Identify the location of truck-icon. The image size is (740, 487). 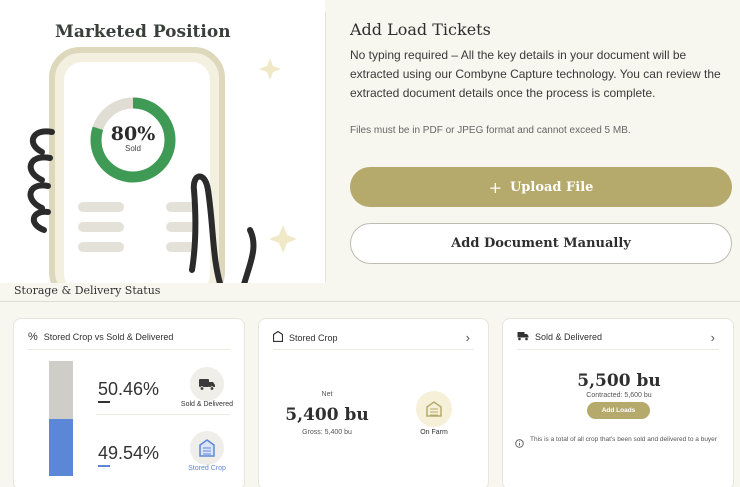
(207, 384).